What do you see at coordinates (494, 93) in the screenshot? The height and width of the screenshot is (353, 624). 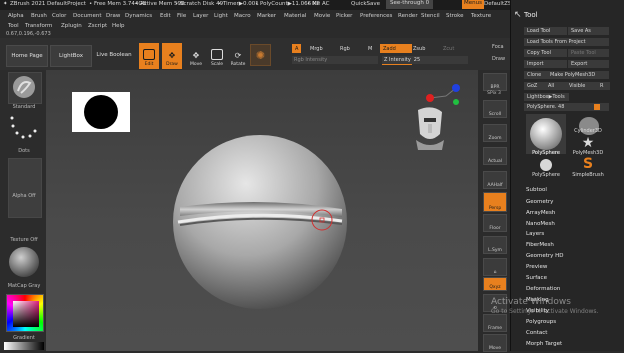 I see `spix-label: SPix 3` at bounding box center [494, 93].